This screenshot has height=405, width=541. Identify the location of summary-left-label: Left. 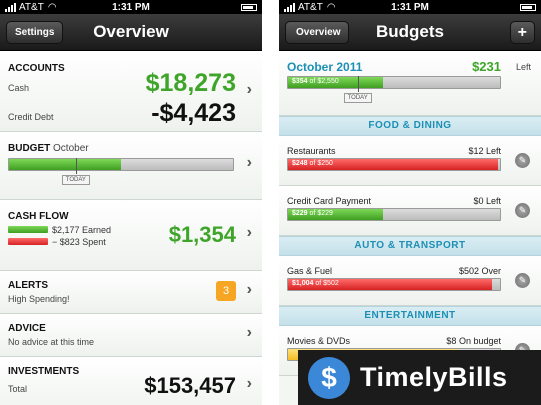
(523, 67).